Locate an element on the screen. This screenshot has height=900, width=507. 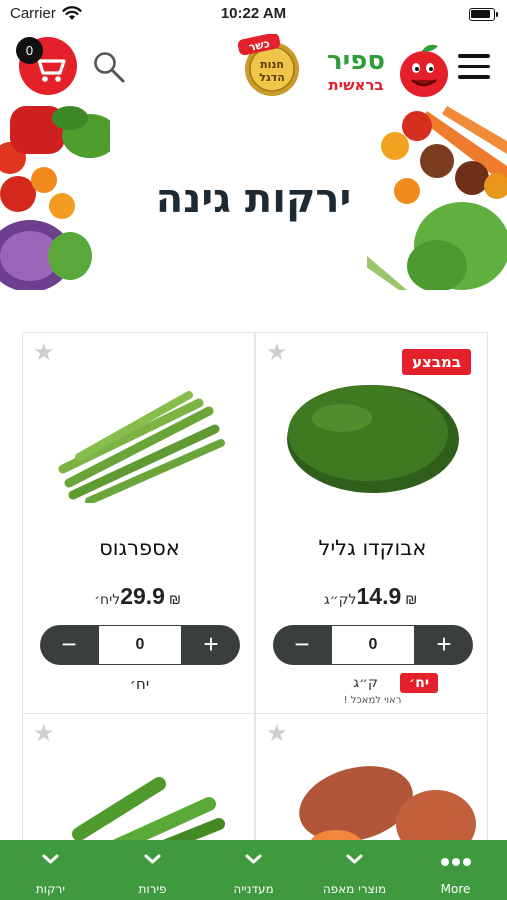
tab-label: מעדנייה is located at coordinates (253, 889).